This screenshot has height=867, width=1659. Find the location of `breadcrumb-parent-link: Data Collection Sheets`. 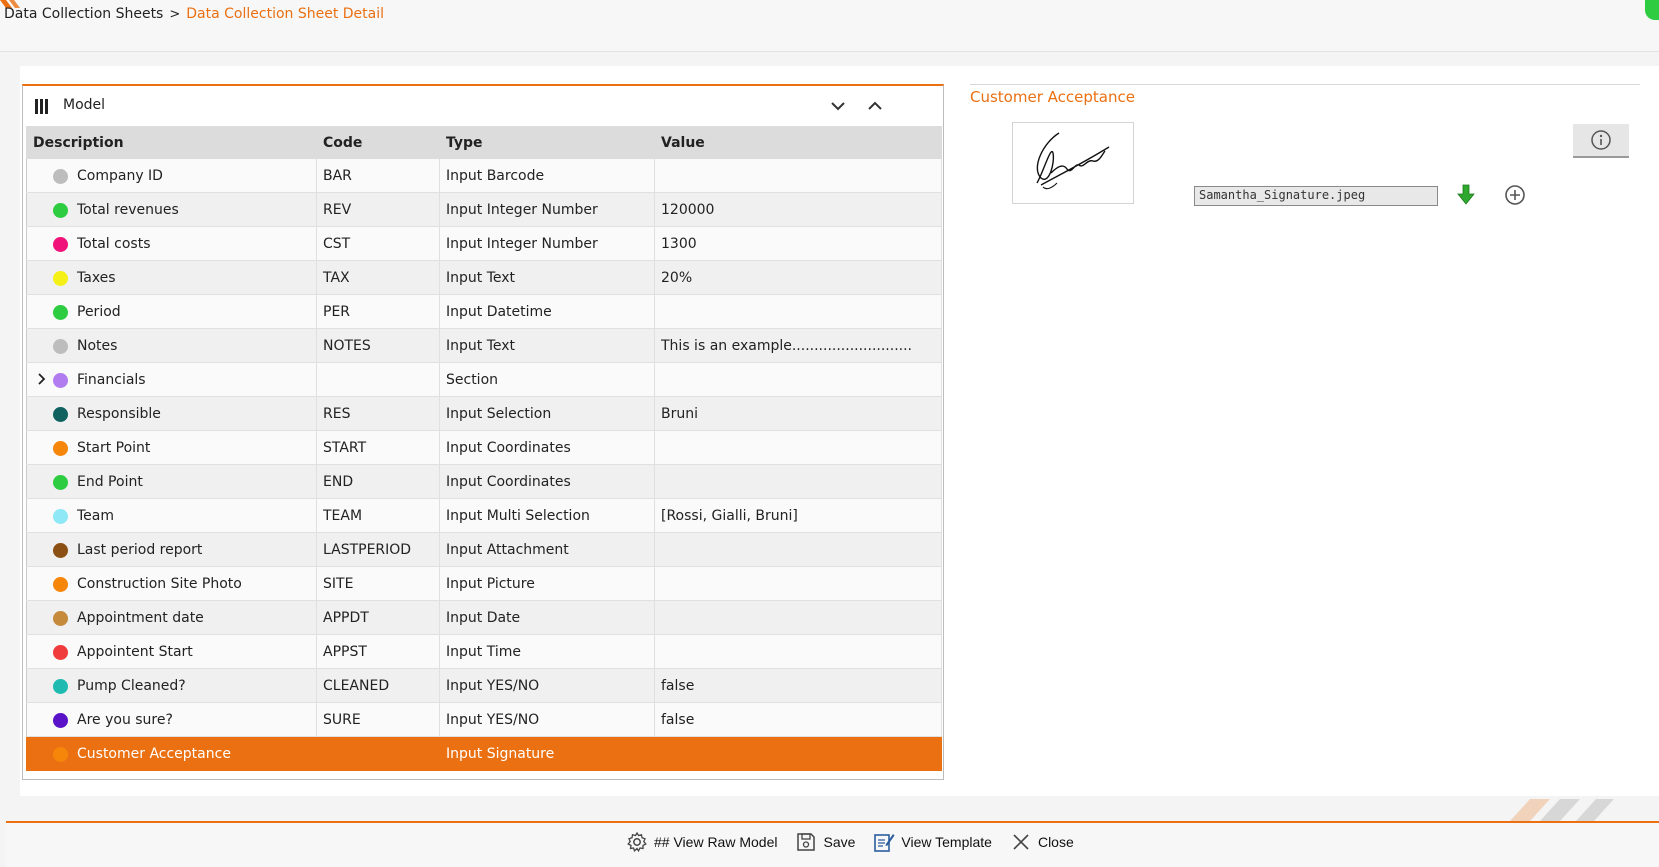

breadcrumb-parent-link: Data Collection Sheets is located at coordinates (83, 14).